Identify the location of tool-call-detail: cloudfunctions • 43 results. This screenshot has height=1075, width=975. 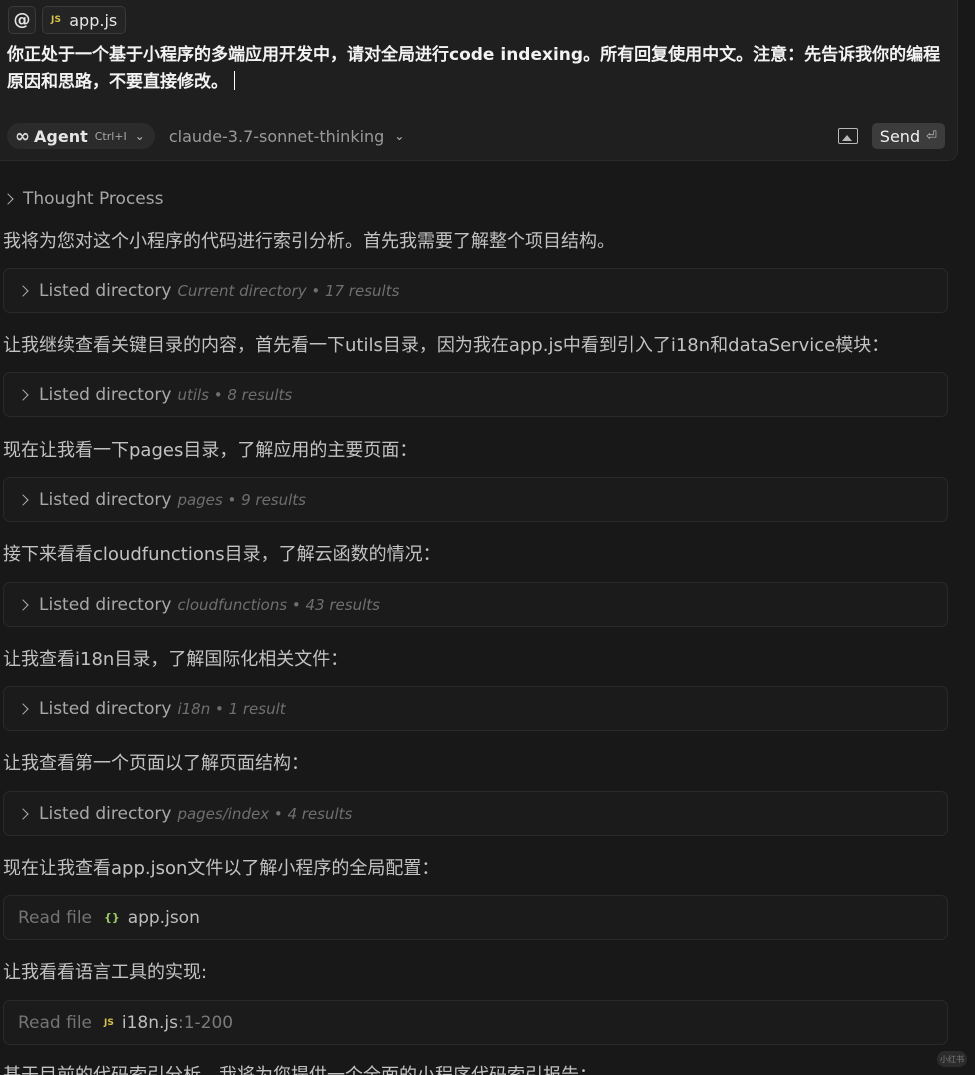
(278, 604).